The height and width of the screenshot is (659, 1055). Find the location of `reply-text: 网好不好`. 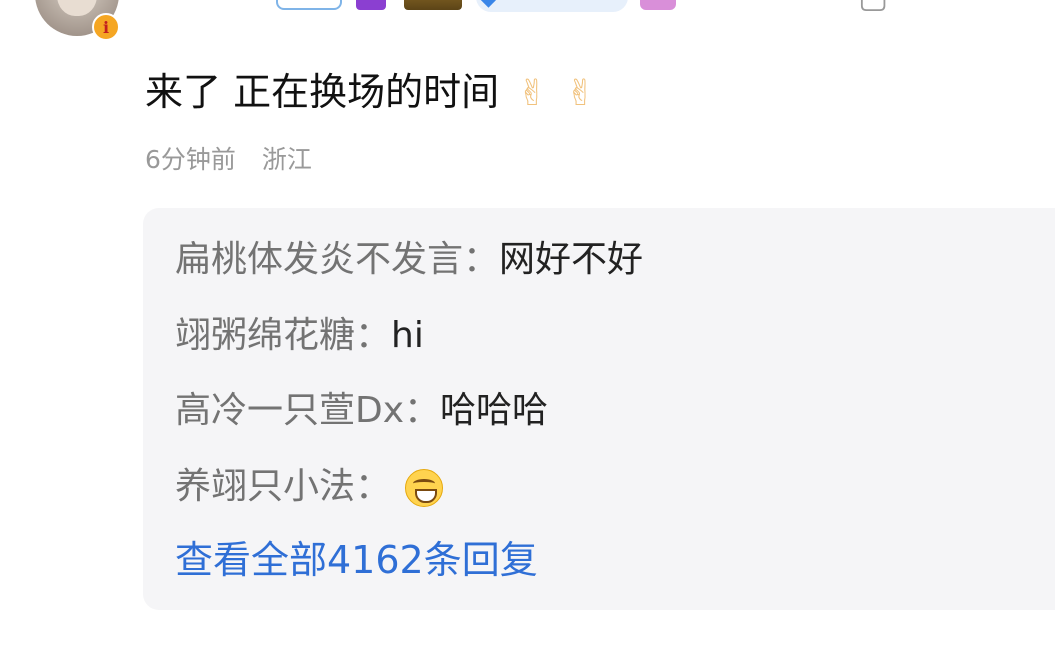

reply-text: 网好不好 is located at coordinates (571, 259).